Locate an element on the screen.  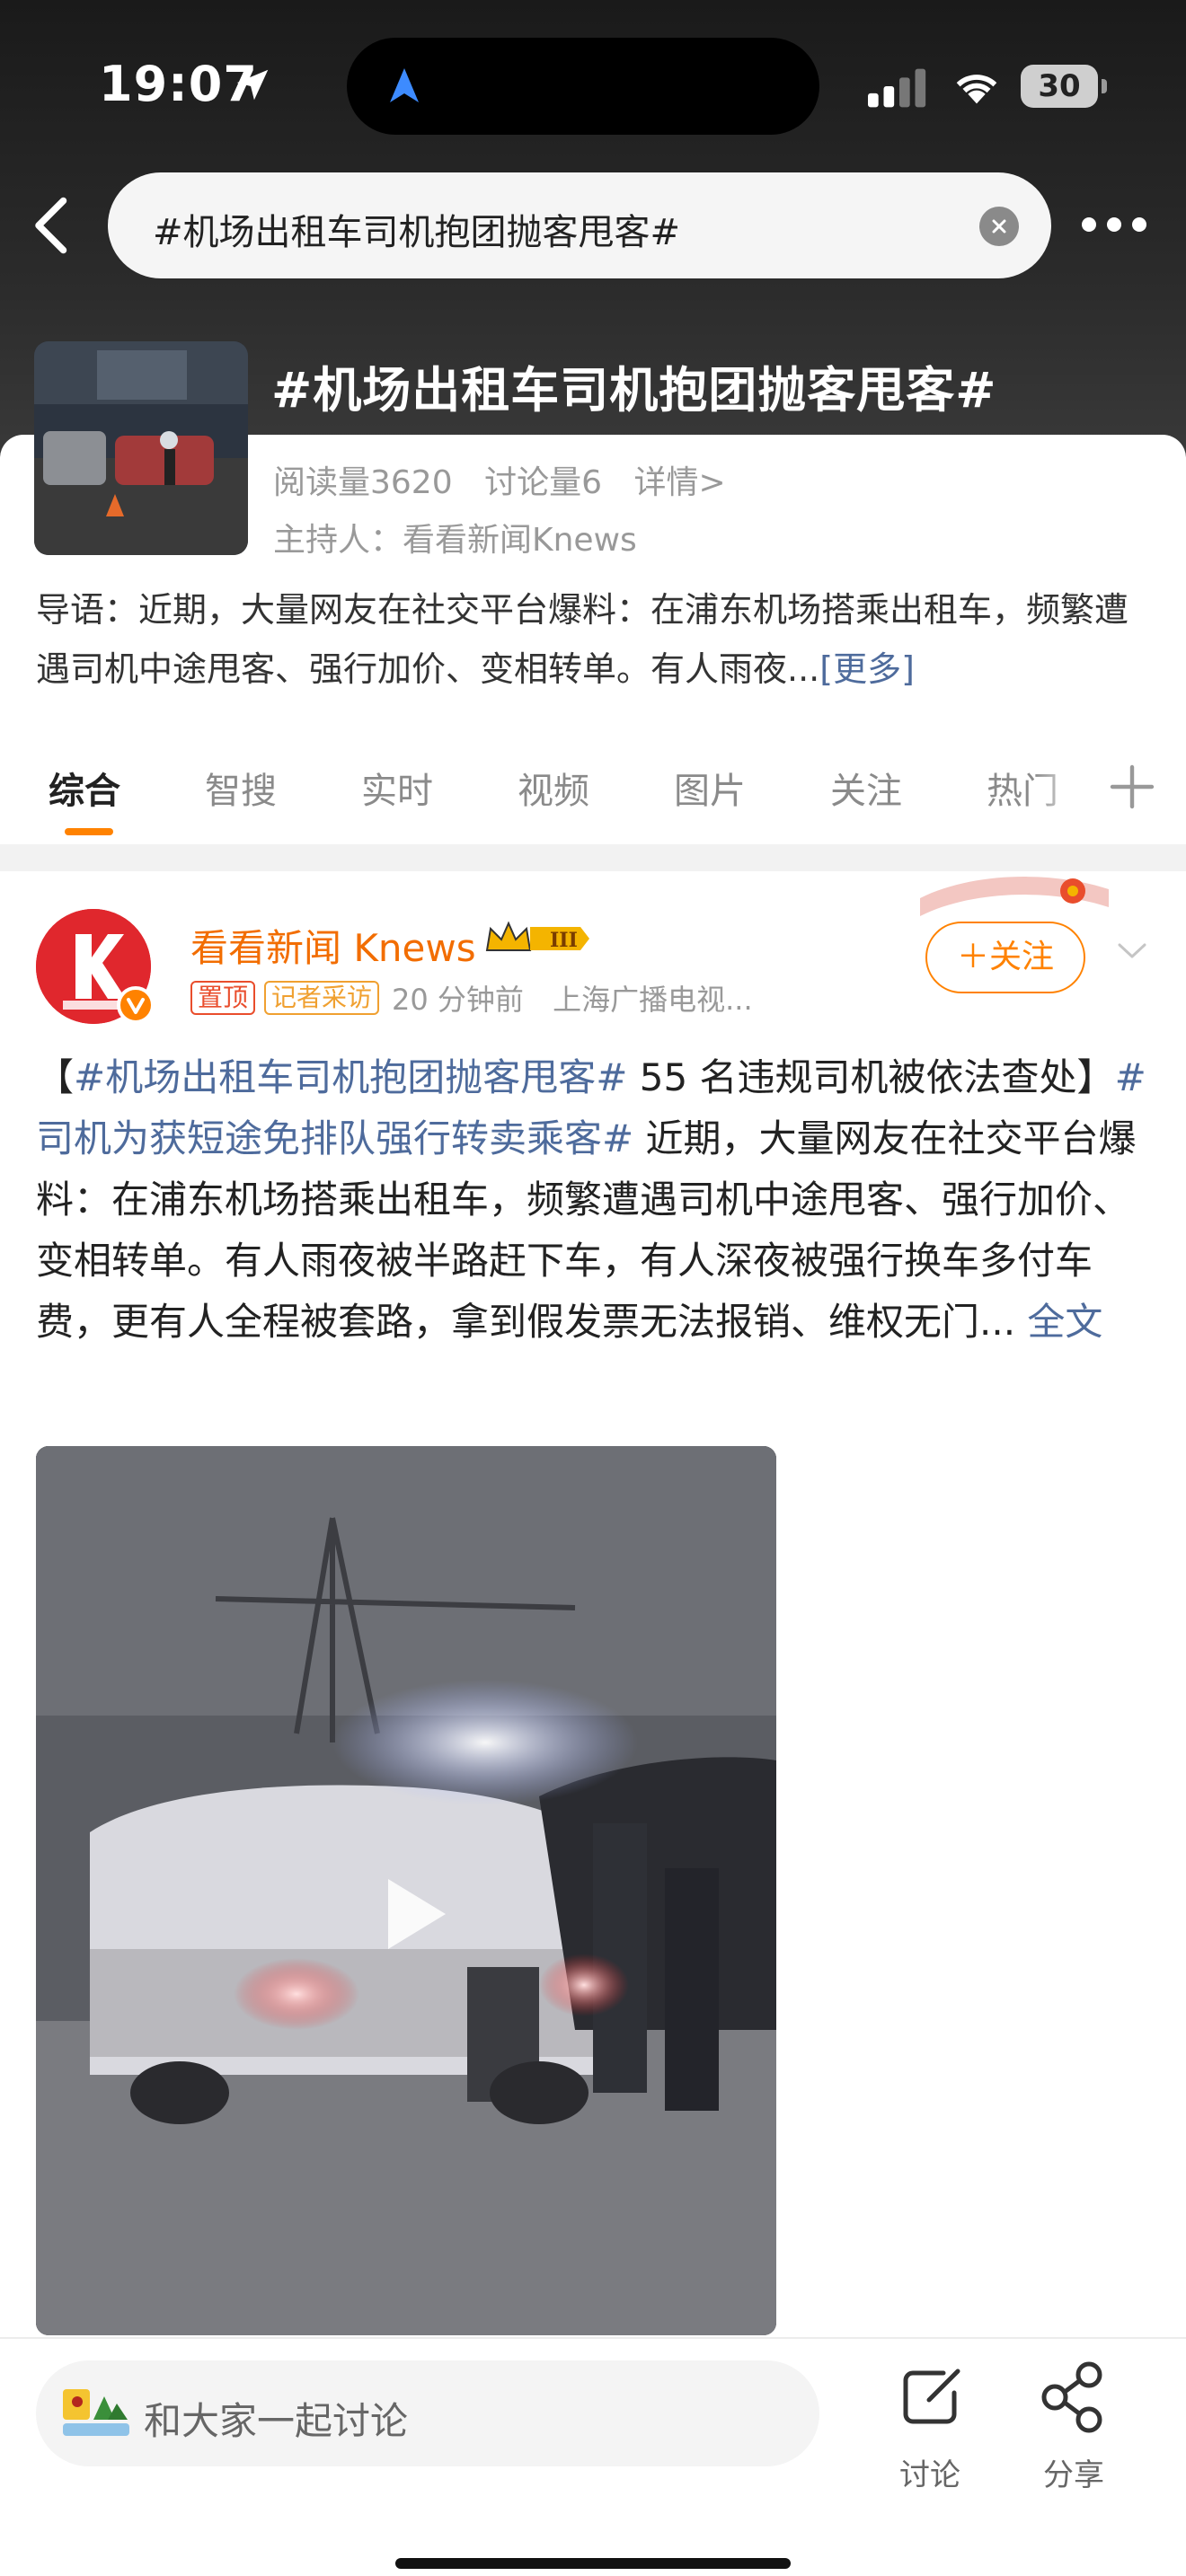
read-count: 阅读量3620 is located at coordinates (363, 482).